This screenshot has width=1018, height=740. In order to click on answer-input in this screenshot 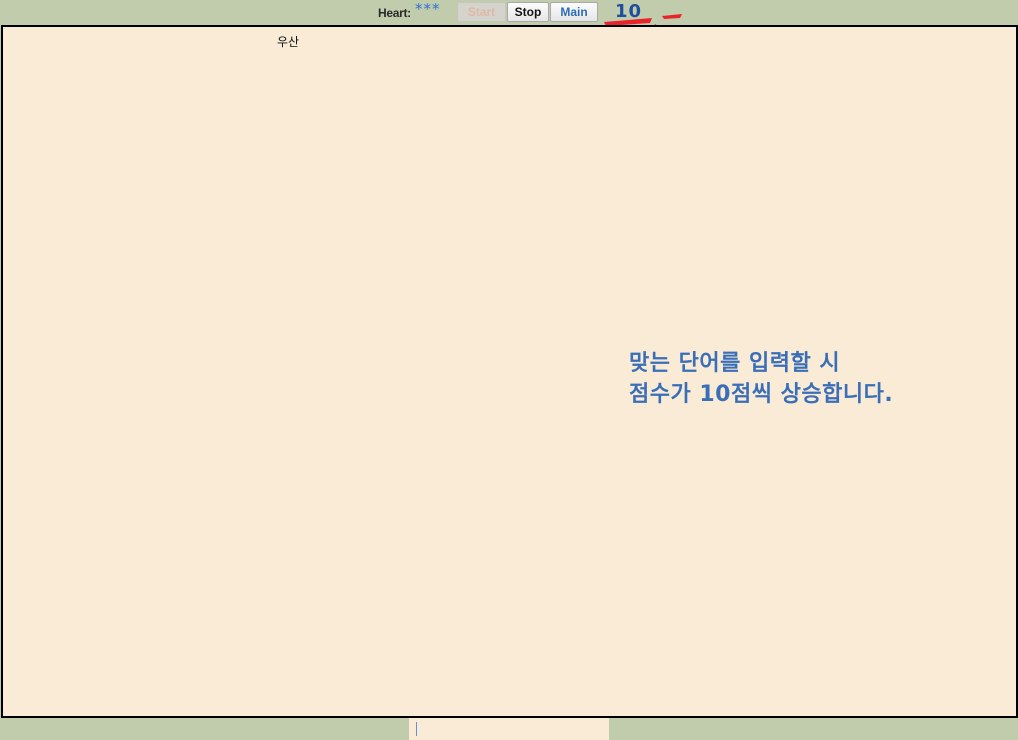, I will do `click(509, 729)`.